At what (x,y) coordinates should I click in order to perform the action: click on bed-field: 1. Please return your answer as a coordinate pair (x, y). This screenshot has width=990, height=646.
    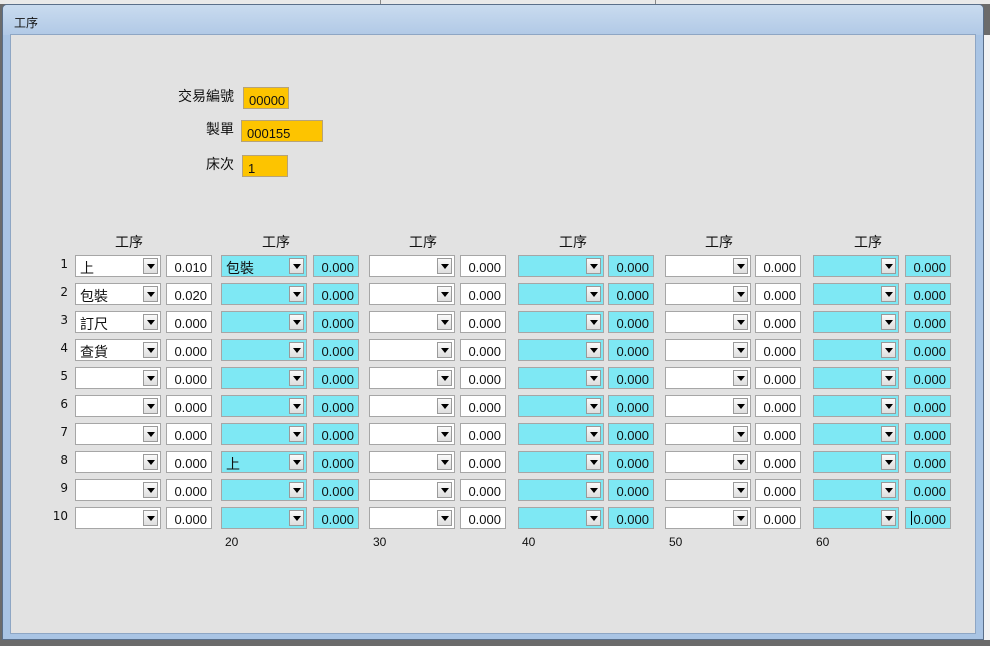
    Looking at the image, I should click on (265, 166).